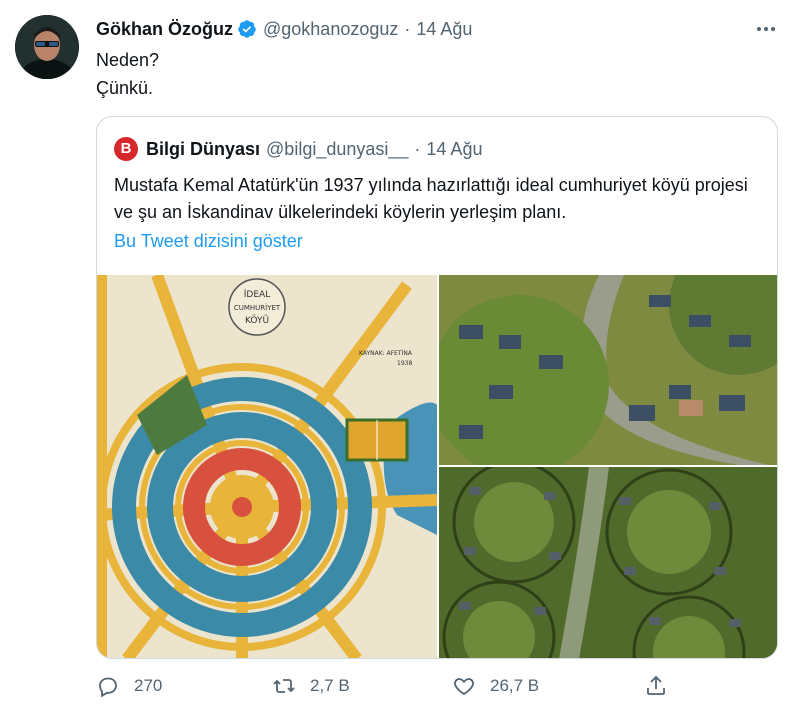  Describe the element at coordinates (108, 687) in the screenshot. I see `reply-icon` at that location.